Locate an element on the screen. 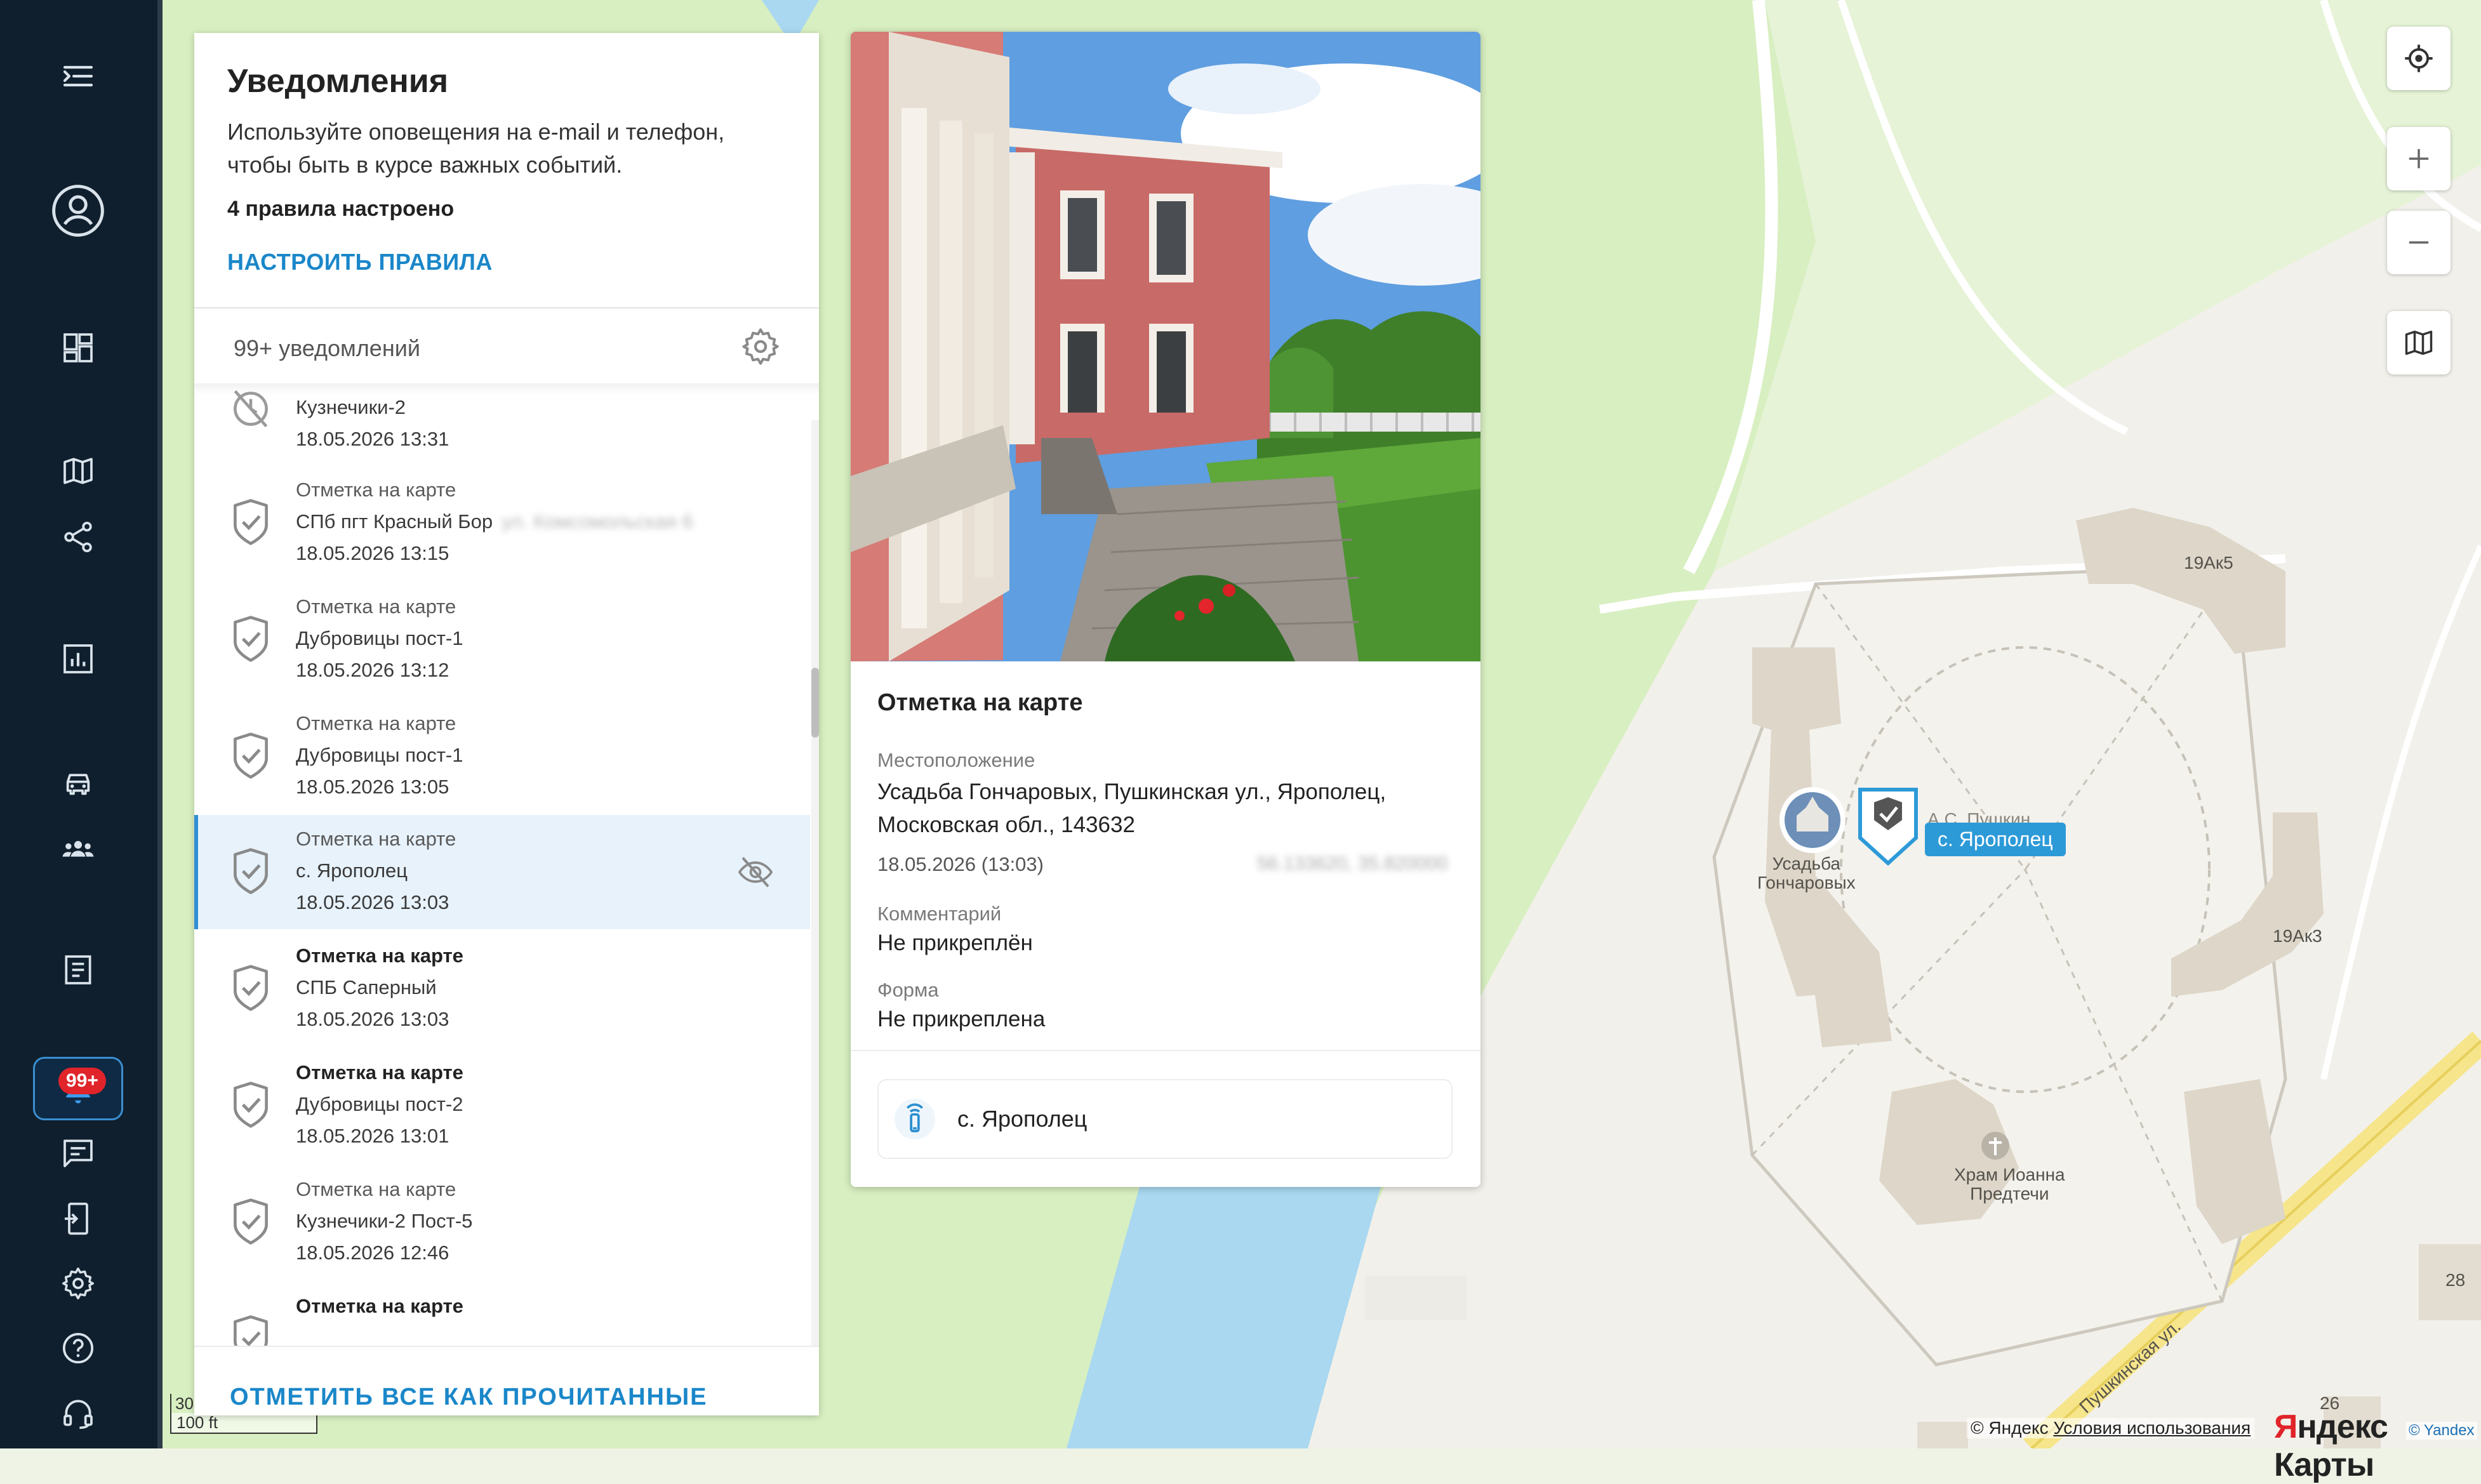 This screenshot has height=1484, width=2481. form-value: Не прикреплена is located at coordinates (961, 1019).